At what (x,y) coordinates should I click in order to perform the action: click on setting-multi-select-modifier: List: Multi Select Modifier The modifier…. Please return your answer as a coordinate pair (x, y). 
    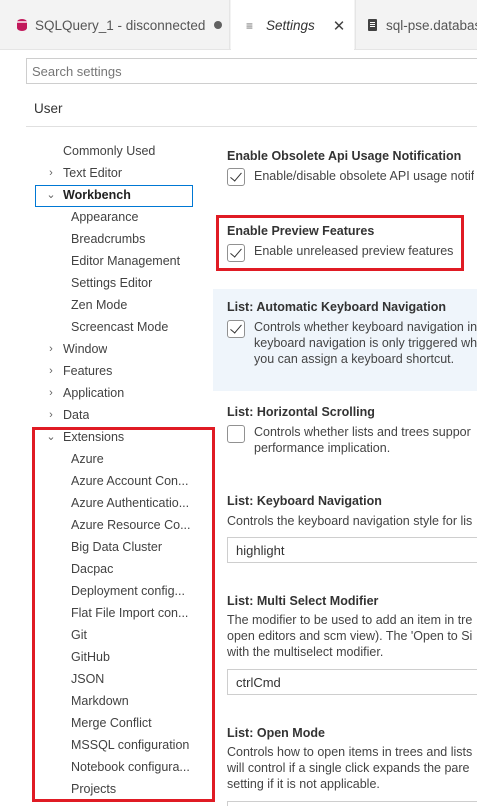
    Looking at the image, I should click on (345, 645).